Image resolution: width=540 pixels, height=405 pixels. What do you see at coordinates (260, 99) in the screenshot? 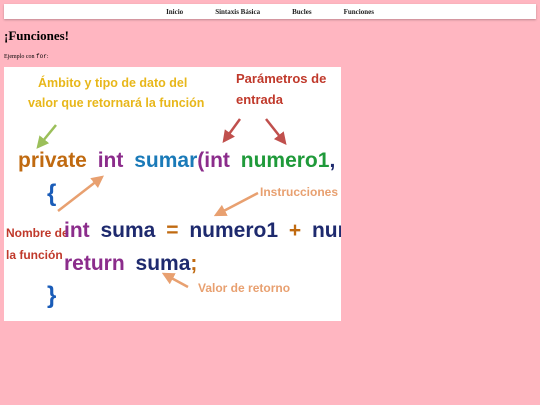
I see `annotation-parametros-line2: entrada` at bounding box center [260, 99].